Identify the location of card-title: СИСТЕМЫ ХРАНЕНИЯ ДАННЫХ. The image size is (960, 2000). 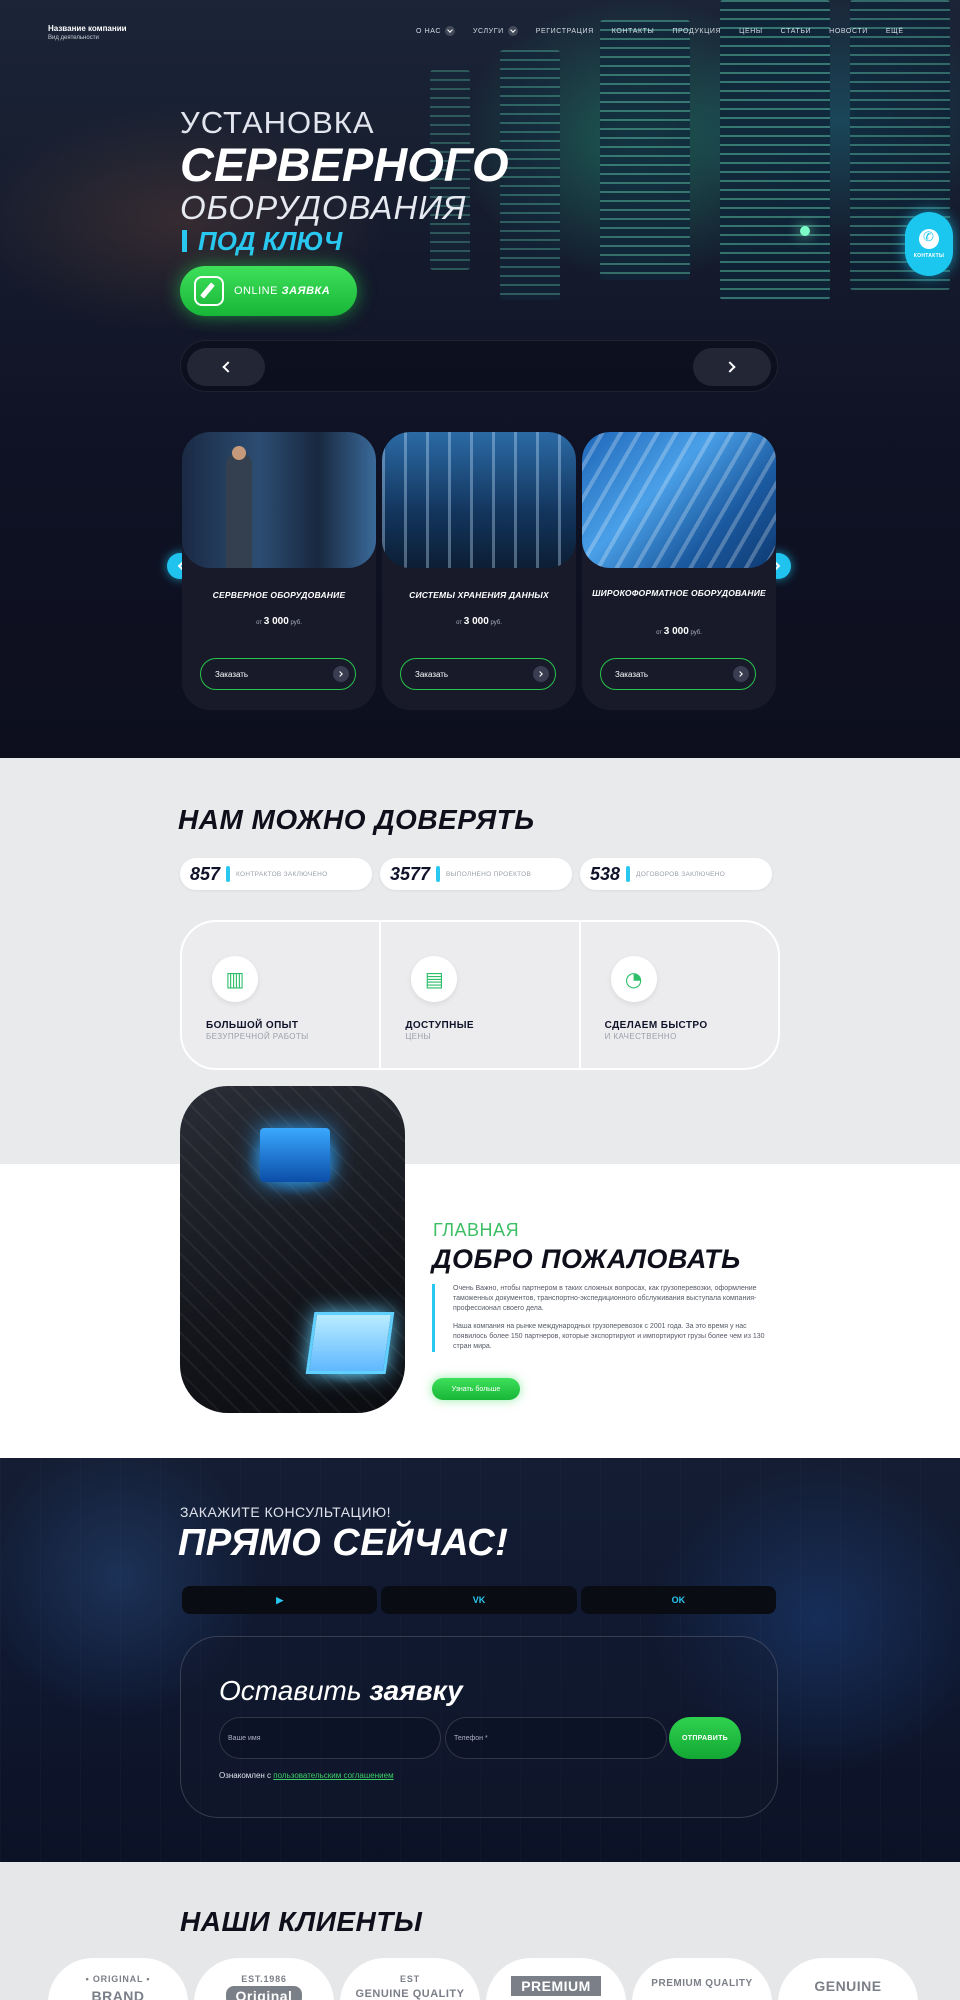
(479, 595).